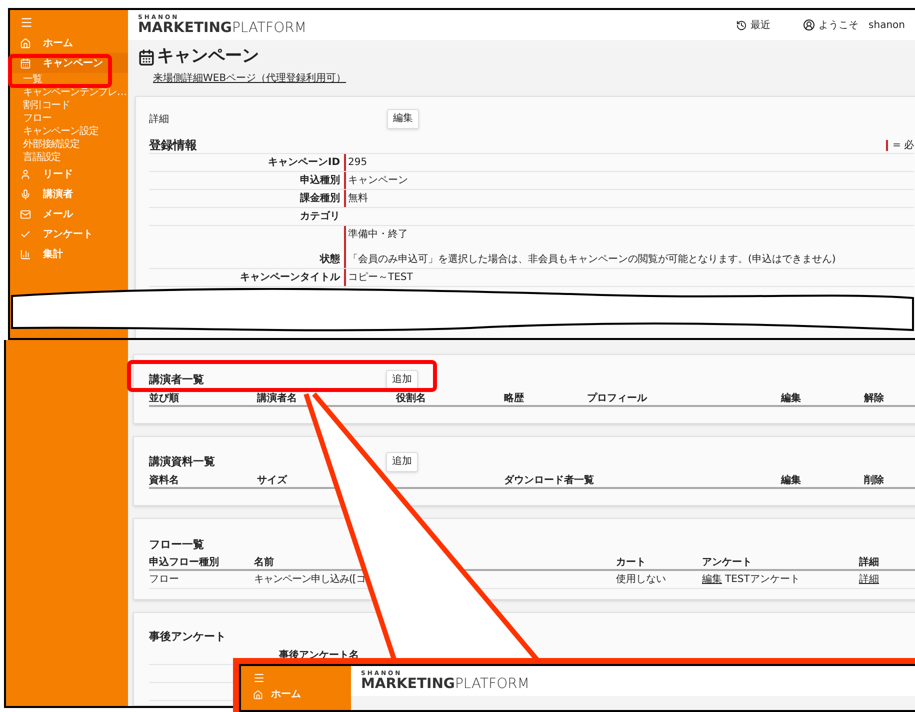 The height and width of the screenshot is (712, 915). I want to click on sidebar-item: 講演者, so click(69, 194).